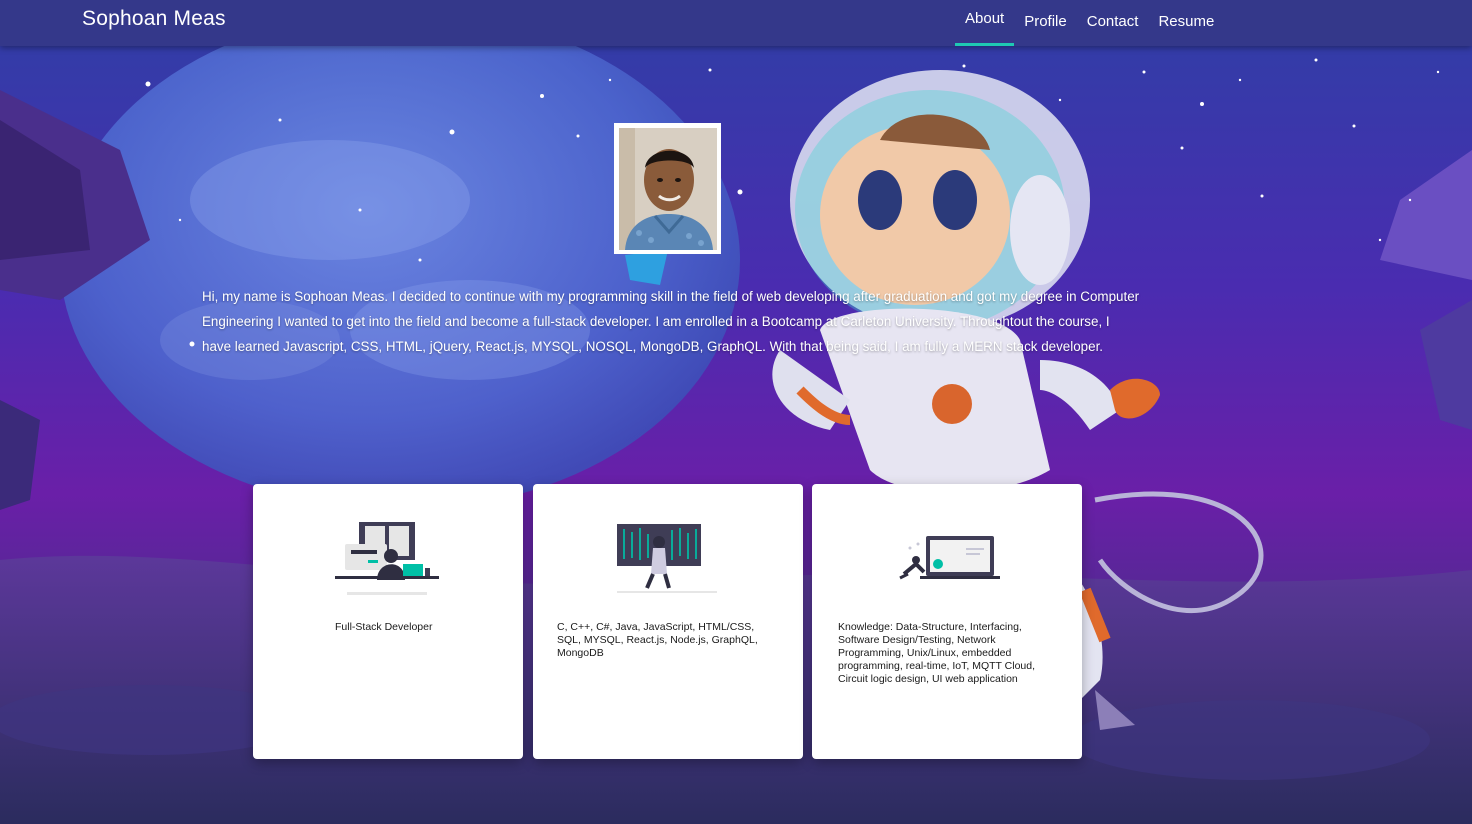  I want to click on avatar-image, so click(668, 189).